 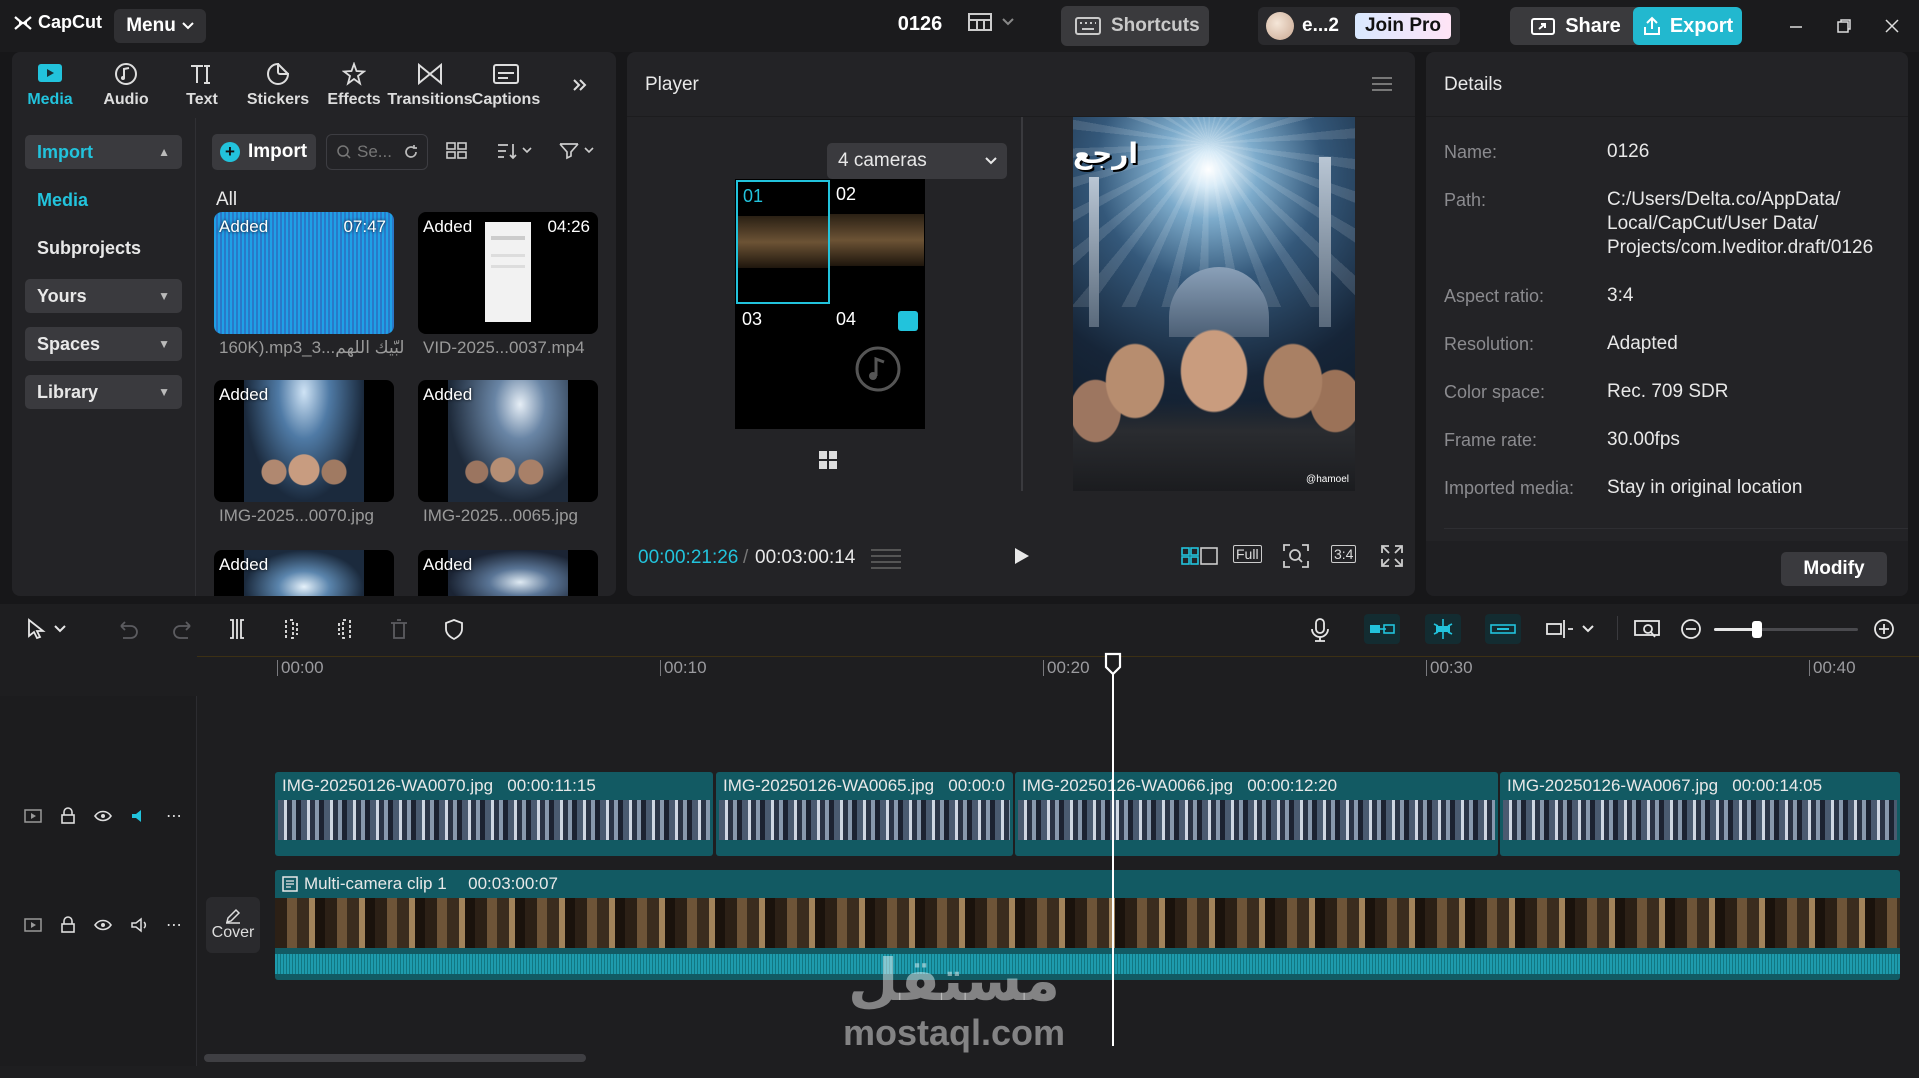 What do you see at coordinates (514, 151) in the screenshot?
I see `sort-button` at bounding box center [514, 151].